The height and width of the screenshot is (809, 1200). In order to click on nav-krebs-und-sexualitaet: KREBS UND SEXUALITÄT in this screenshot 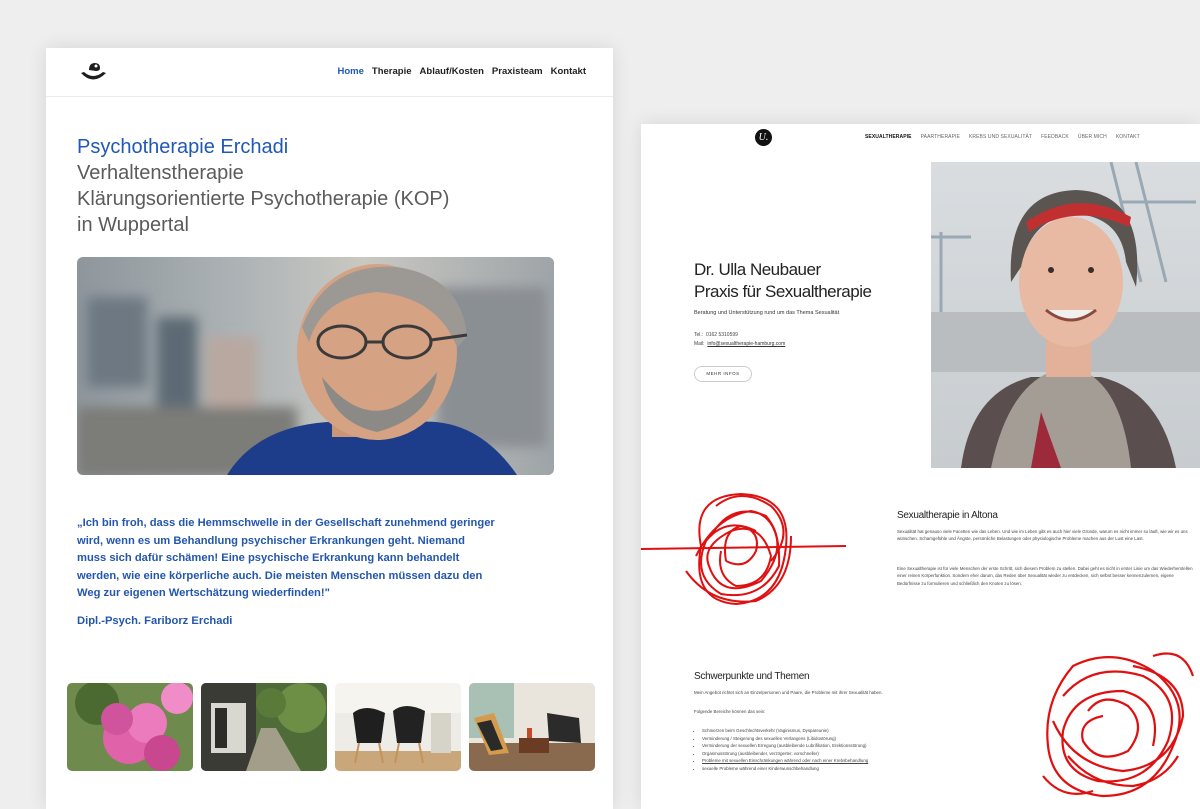, I will do `click(1000, 137)`.